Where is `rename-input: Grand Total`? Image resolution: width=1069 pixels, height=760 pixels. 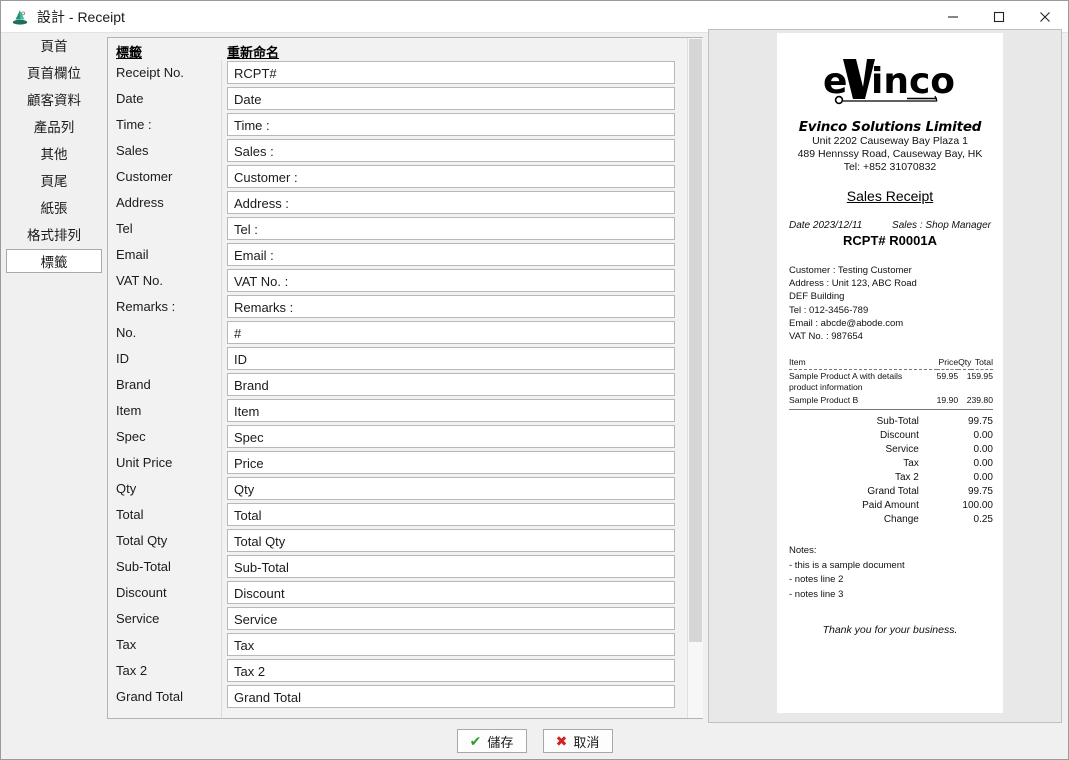
rename-input: Grand Total is located at coordinates (451, 696).